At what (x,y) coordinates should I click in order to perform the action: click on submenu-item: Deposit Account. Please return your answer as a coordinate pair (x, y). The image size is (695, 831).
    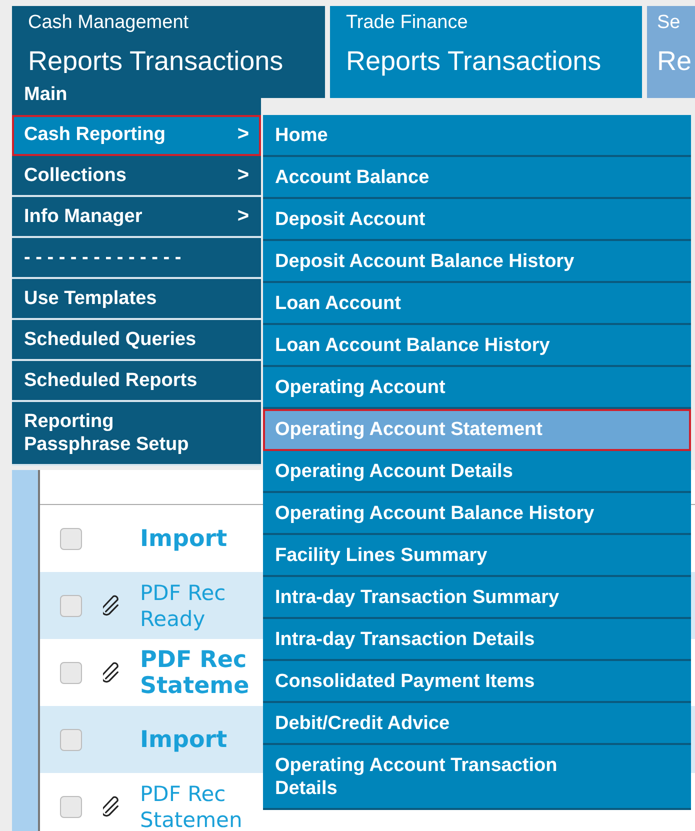
    Looking at the image, I should click on (477, 220).